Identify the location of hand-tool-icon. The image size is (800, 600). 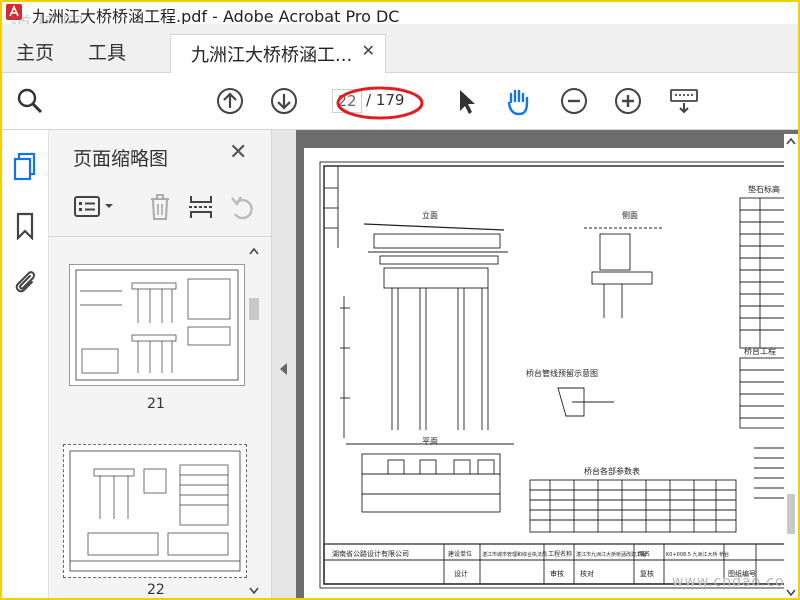
(518, 101).